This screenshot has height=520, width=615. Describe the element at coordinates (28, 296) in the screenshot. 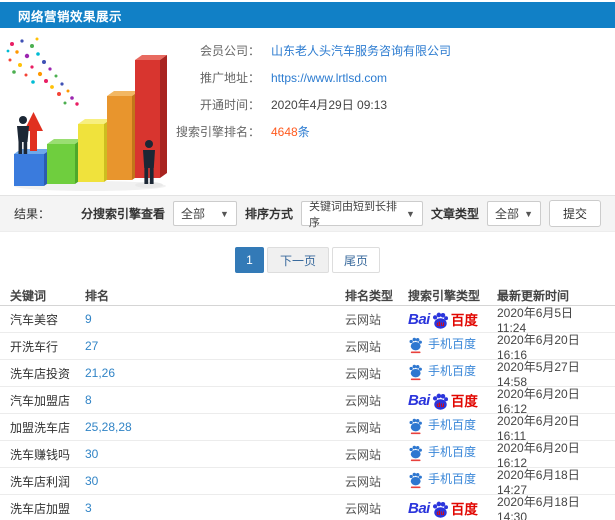

I see `header-keyword: 关键词` at that location.